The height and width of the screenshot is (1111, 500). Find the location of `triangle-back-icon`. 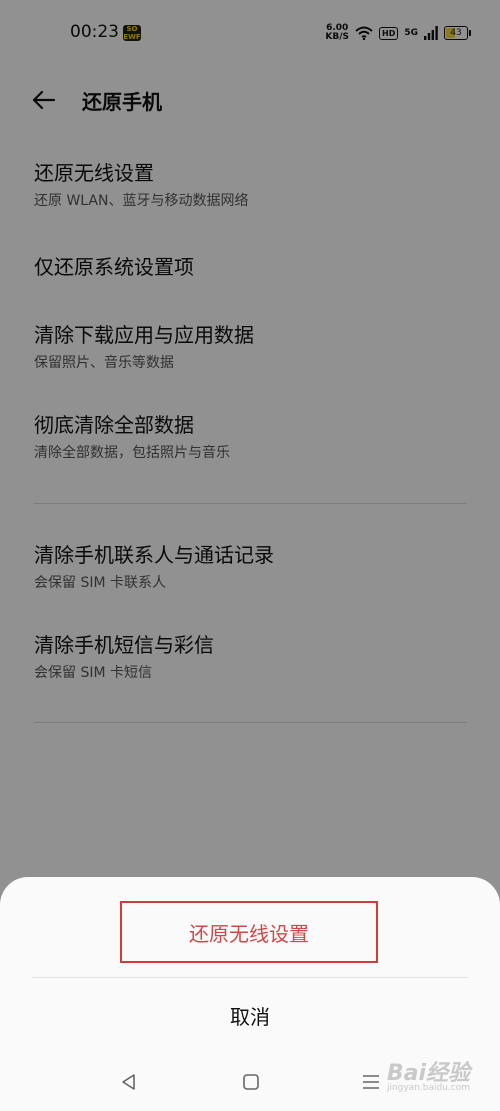

triangle-back-icon is located at coordinates (128, 1082).